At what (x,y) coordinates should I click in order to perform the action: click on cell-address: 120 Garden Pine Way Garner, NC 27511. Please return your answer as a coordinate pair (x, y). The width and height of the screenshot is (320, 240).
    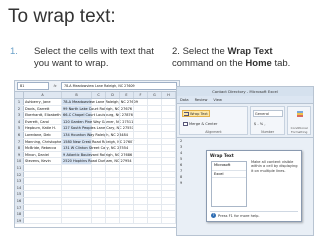
    Looking at the image, I should click on (97, 121).